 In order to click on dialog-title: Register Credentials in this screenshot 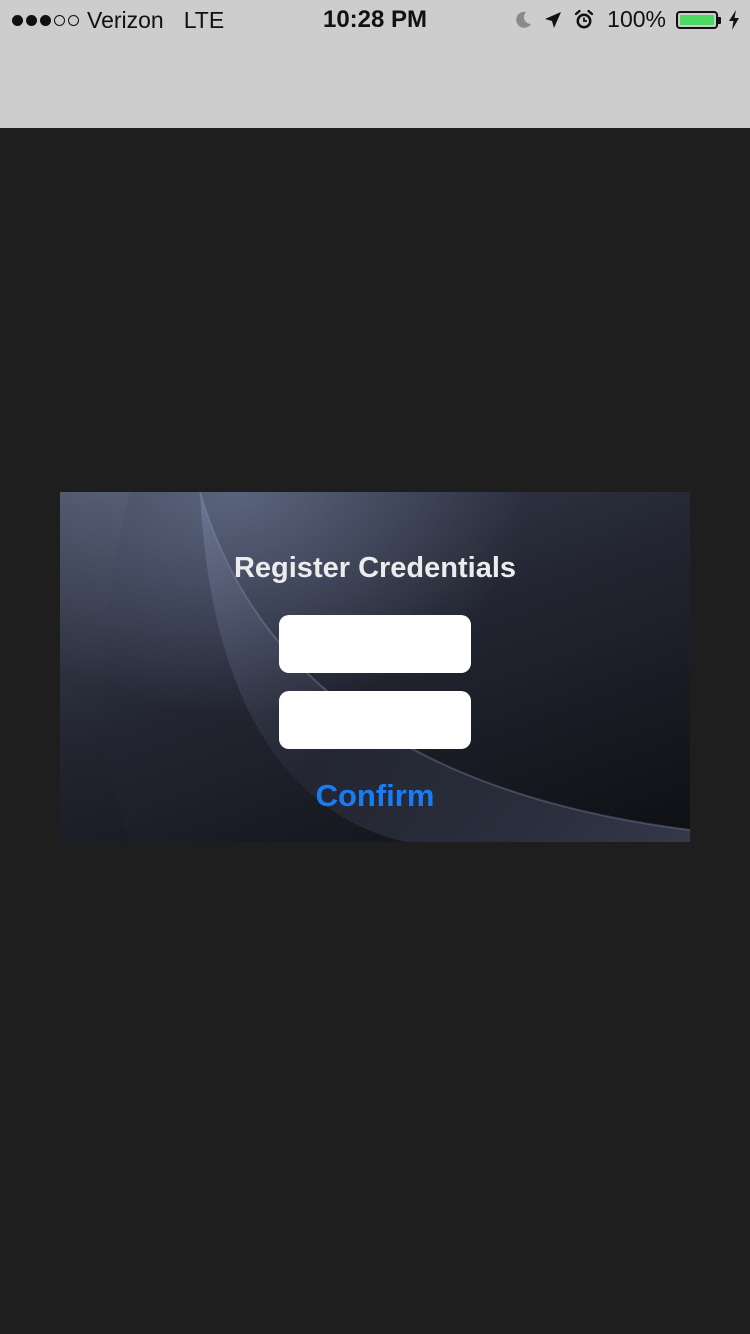, I will do `click(375, 568)`.